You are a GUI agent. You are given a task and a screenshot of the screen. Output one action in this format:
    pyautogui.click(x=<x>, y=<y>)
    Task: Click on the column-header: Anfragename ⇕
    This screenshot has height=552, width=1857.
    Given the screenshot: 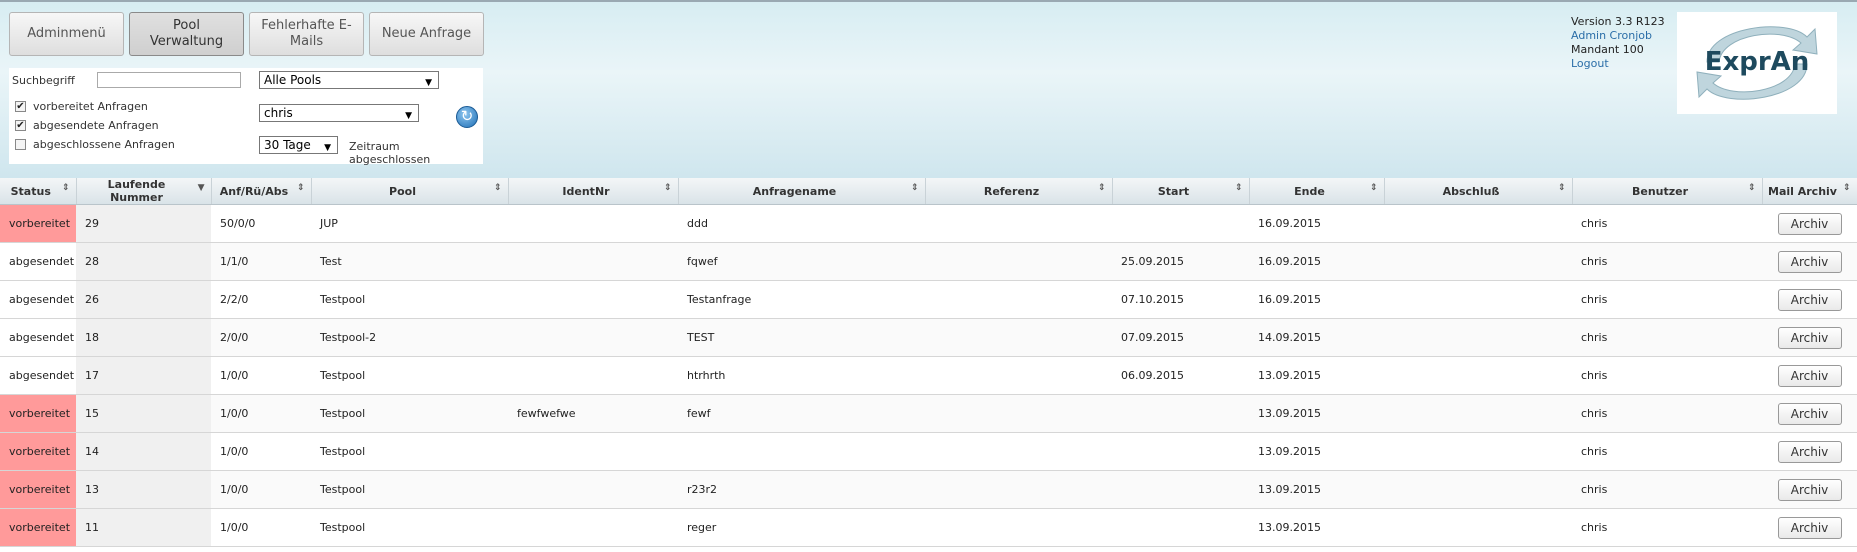 What is the action you would take?
    pyautogui.click(x=802, y=191)
    